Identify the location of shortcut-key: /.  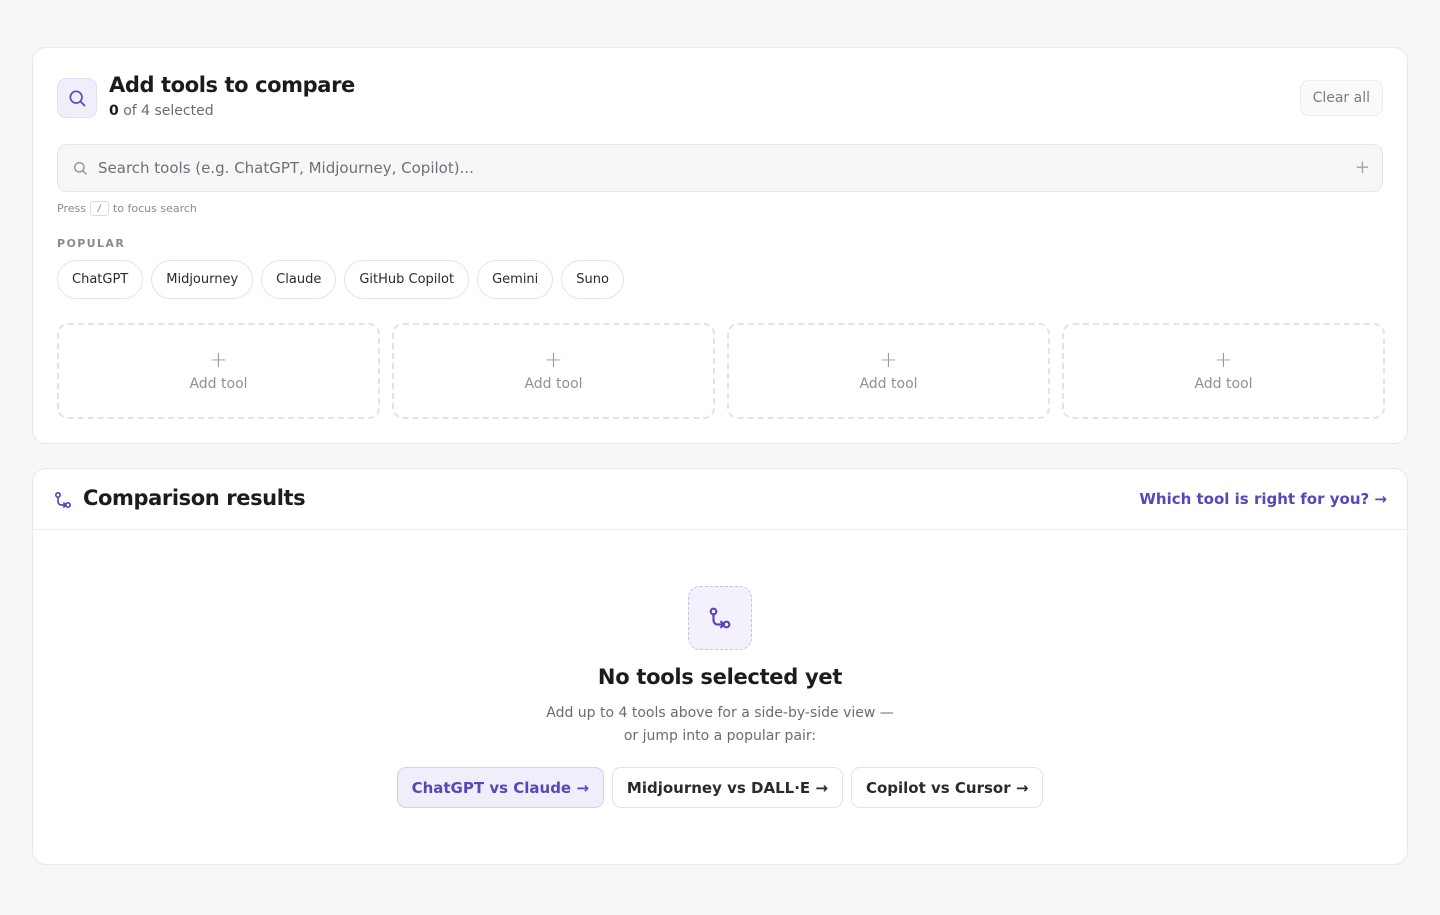
(99, 208).